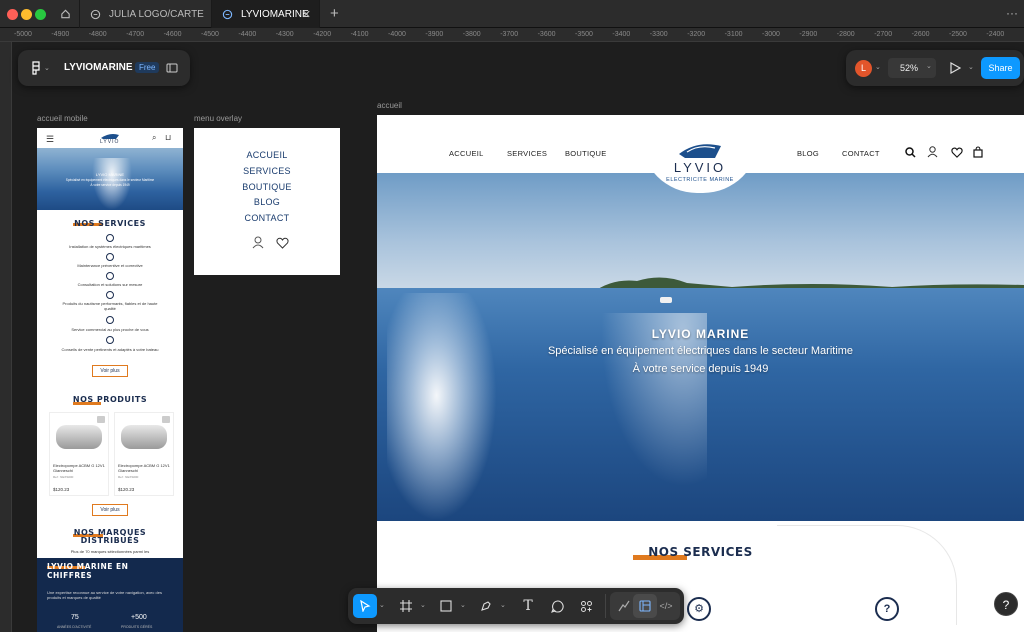  Describe the element at coordinates (267, 171) in the screenshot. I see `overlay-menu-item: SERVICES` at that location.